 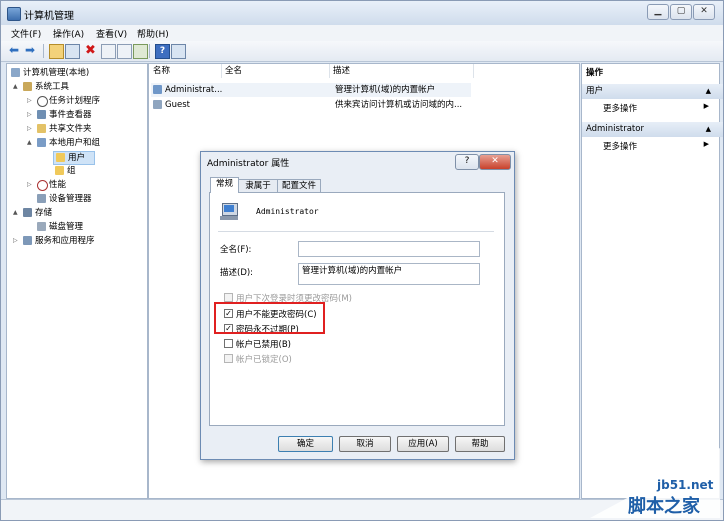 What do you see at coordinates (41, 198) in the screenshot?
I see `device-manager-icon` at bounding box center [41, 198].